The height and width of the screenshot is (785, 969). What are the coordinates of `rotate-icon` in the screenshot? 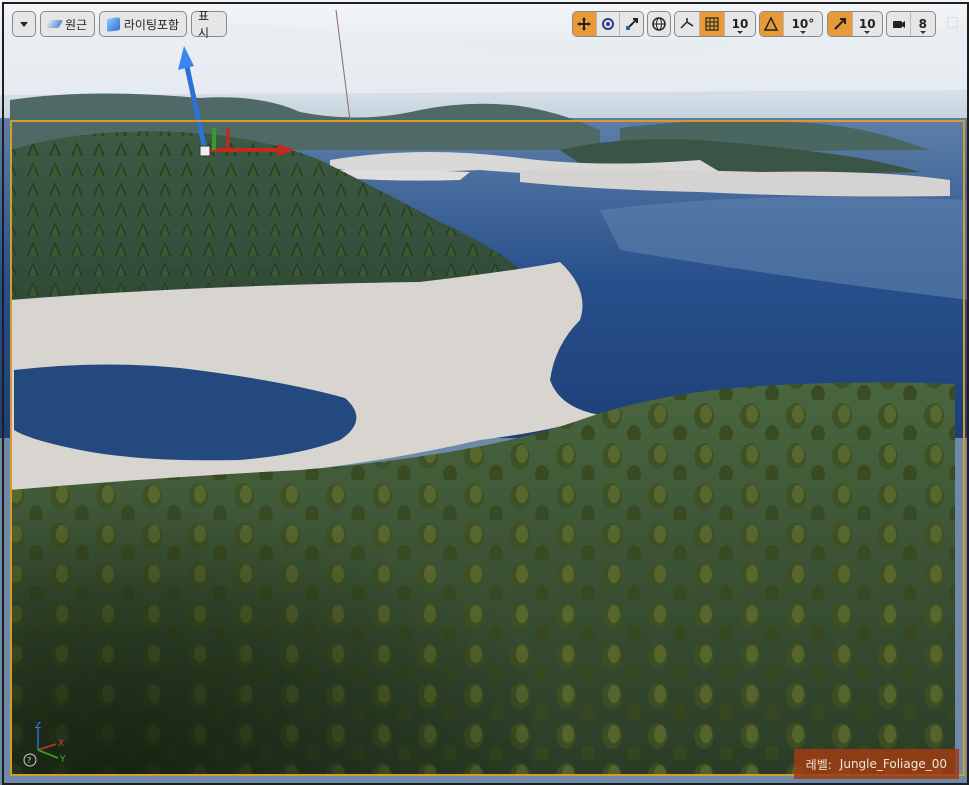 It's located at (608, 24).